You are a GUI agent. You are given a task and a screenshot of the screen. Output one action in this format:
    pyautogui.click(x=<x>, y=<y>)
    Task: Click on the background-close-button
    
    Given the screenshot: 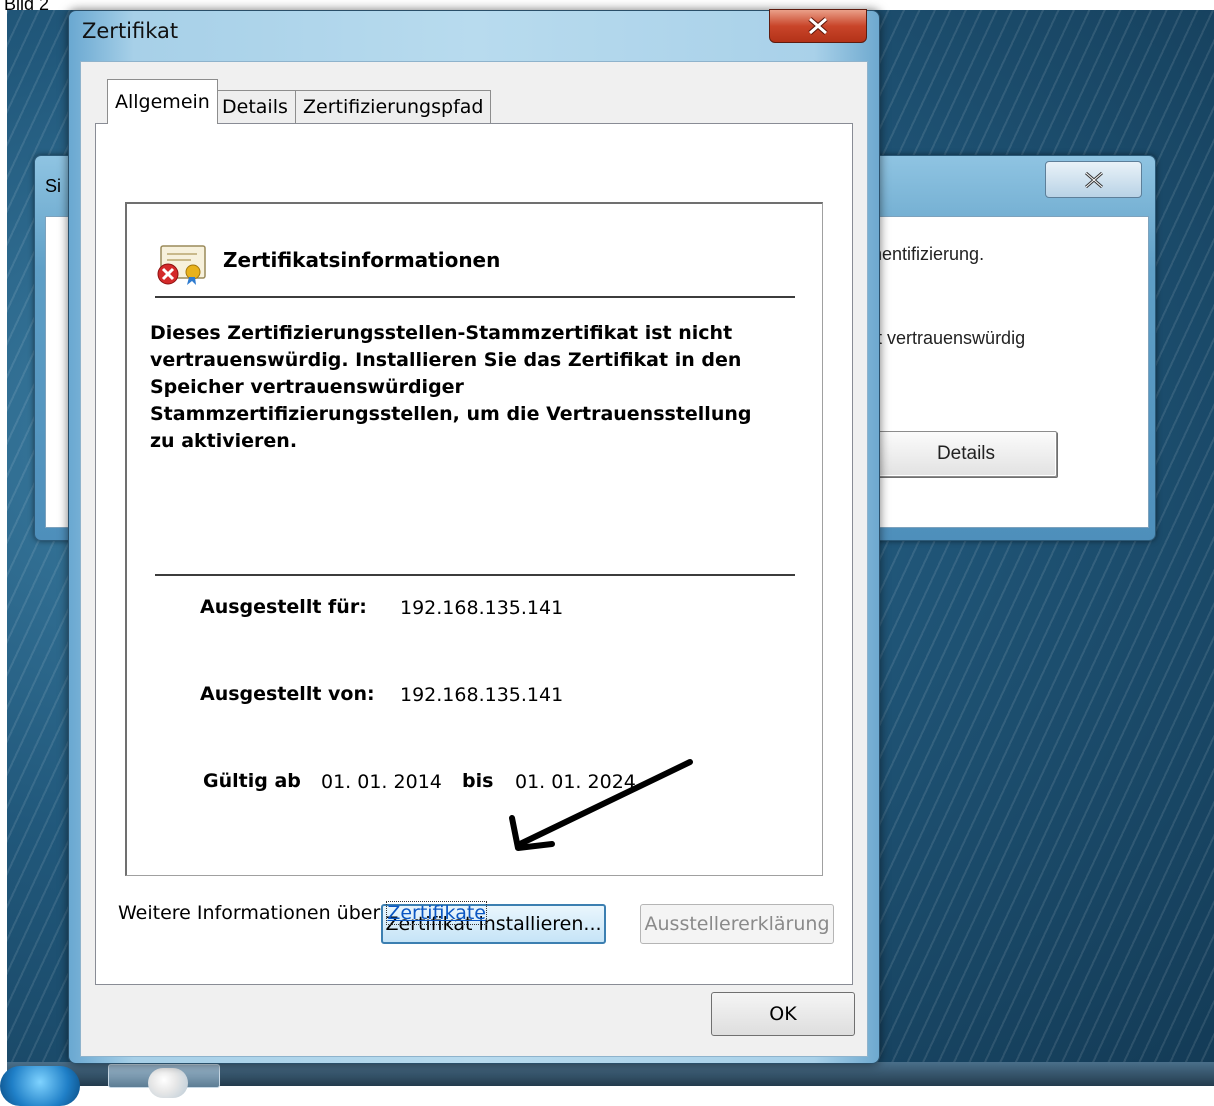 What is the action you would take?
    pyautogui.click(x=1093, y=179)
    